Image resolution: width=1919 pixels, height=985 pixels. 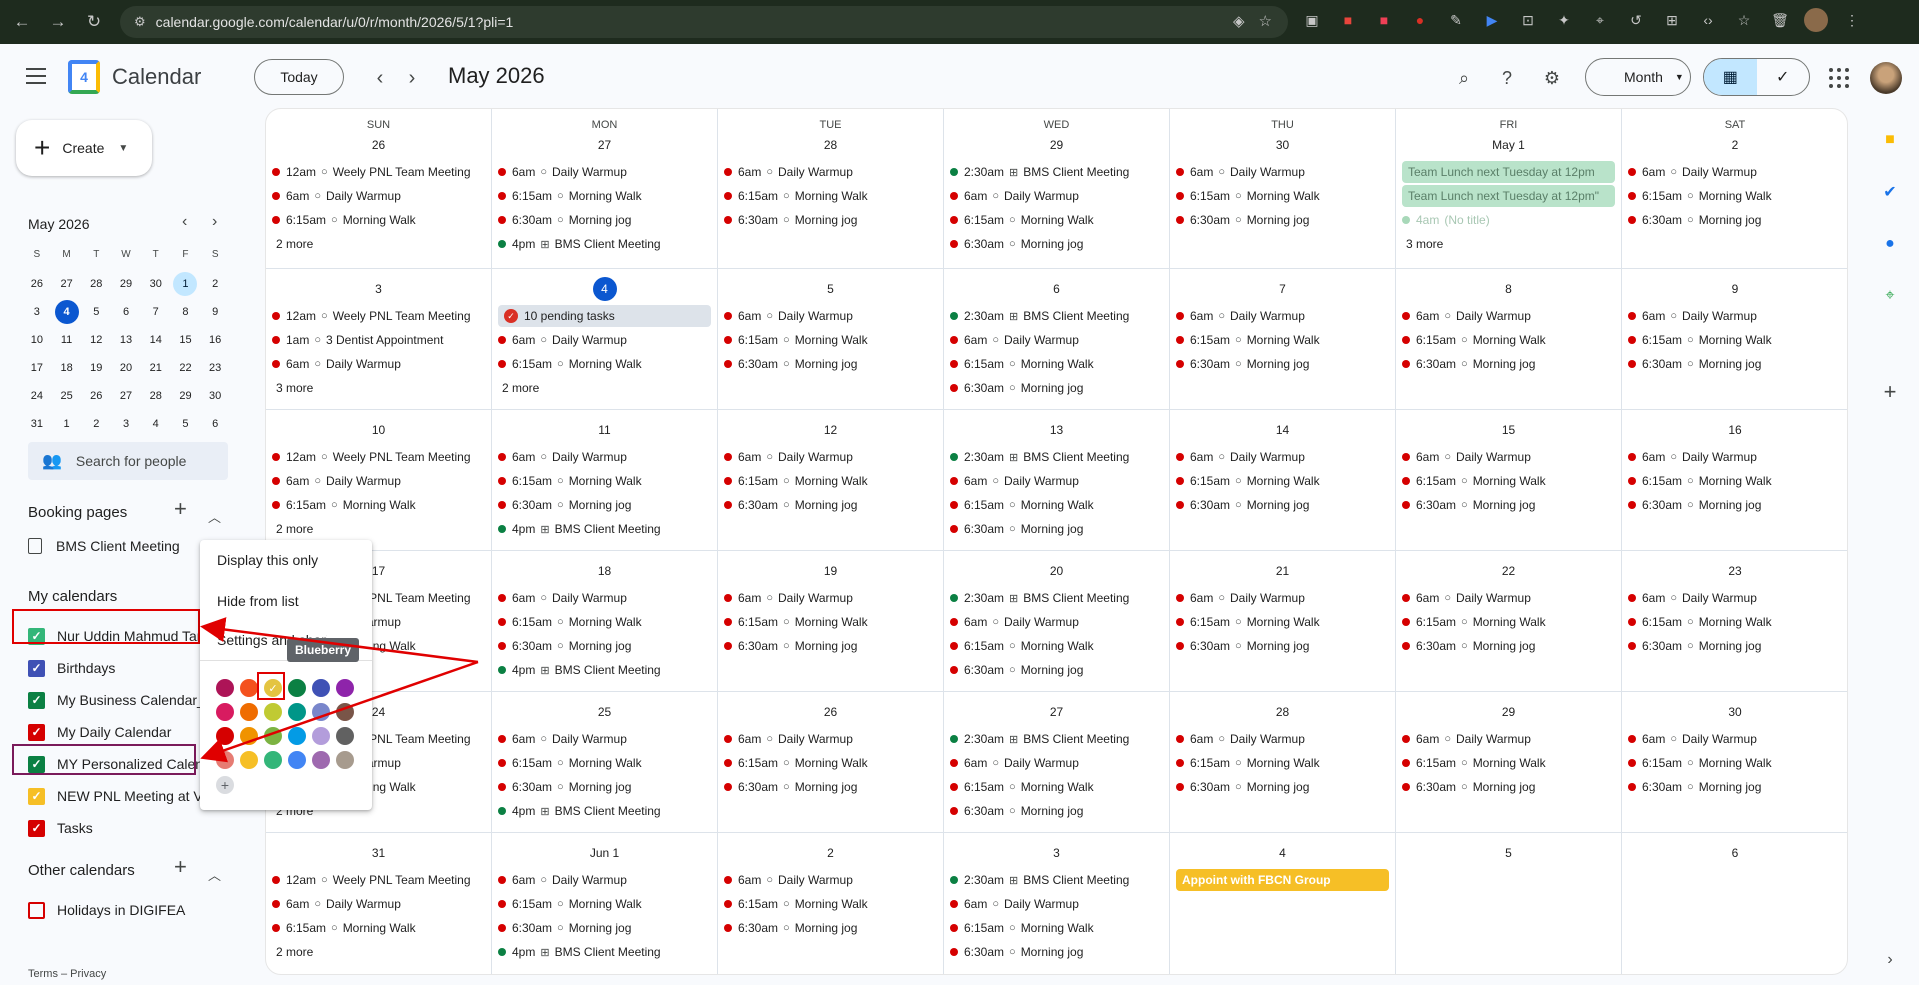 What do you see at coordinates (378, 430) in the screenshot?
I see `day-number: 10` at bounding box center [378, 430].